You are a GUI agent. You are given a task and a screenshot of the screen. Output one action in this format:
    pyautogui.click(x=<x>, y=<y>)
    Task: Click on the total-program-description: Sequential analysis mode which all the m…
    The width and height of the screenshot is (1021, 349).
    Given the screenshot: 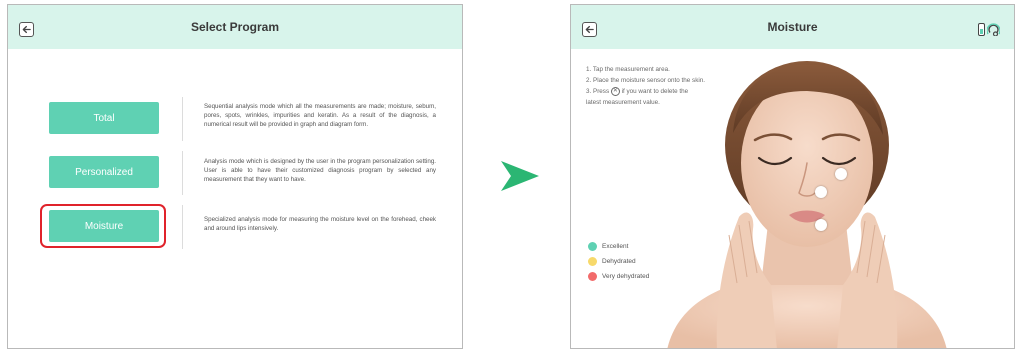 What is the action you would take?
    pyautogui.click(x=320, y=115)
    